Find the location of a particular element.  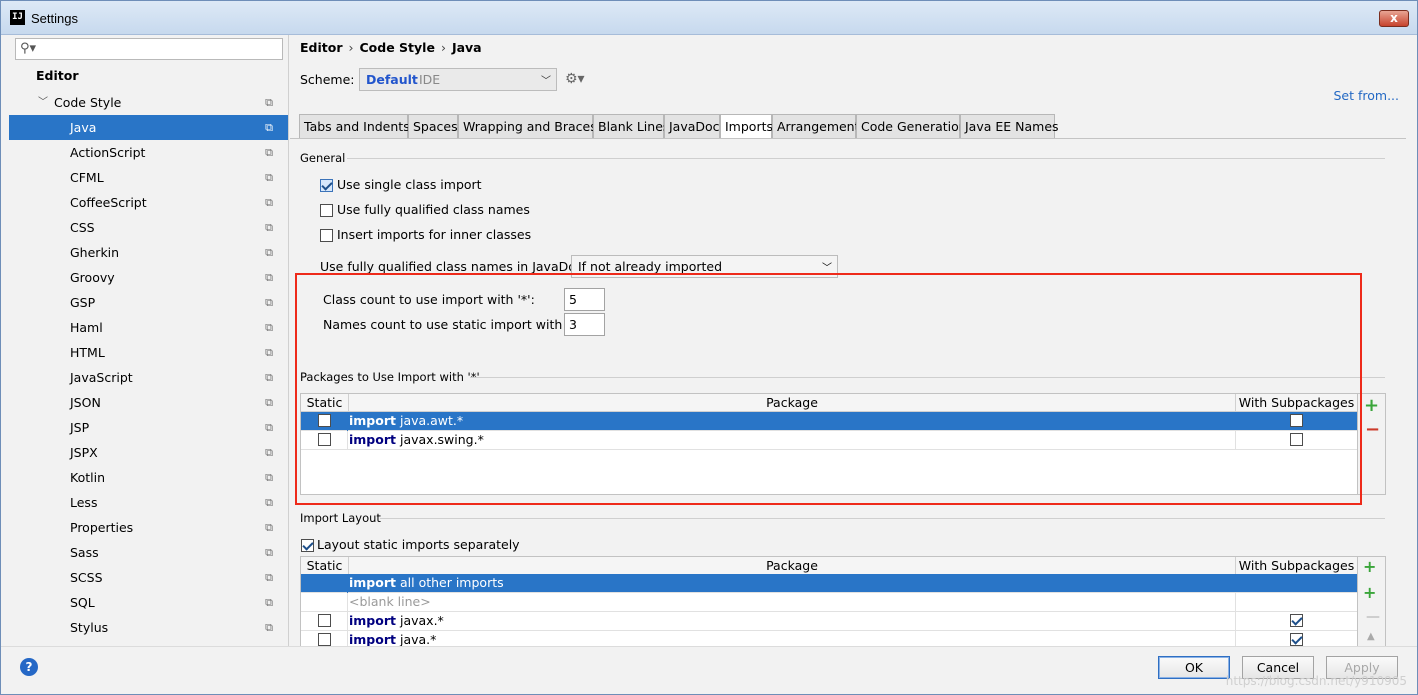

sidebar-item-jsp: JSP ⧉ is located at coordinates (148, 427).